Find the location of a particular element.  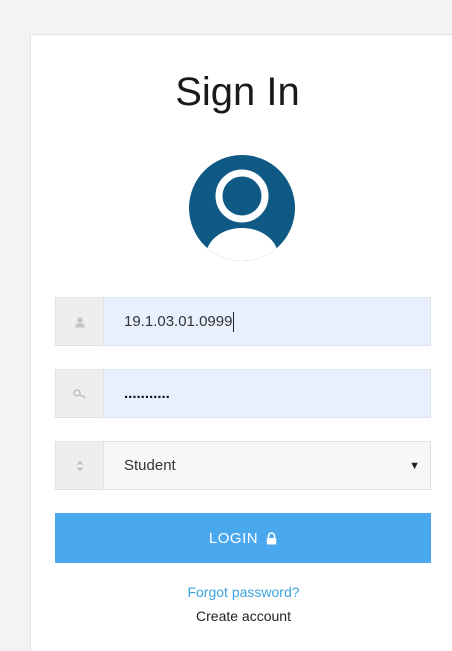

lock-icon is located at coordinates (271, 537).